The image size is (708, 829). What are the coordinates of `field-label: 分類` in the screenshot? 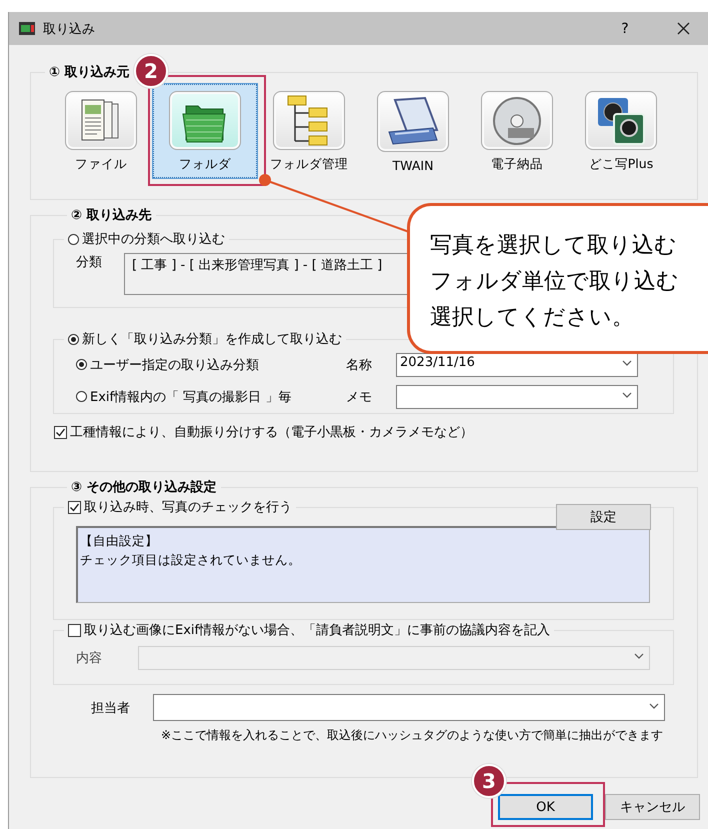 It's located at (89, 263).